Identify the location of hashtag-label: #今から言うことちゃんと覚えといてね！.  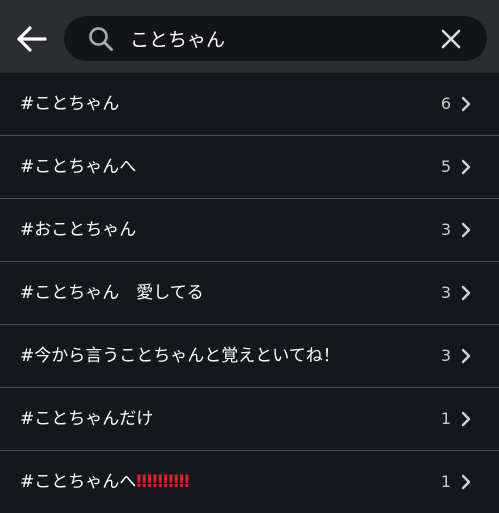
(180, 356).